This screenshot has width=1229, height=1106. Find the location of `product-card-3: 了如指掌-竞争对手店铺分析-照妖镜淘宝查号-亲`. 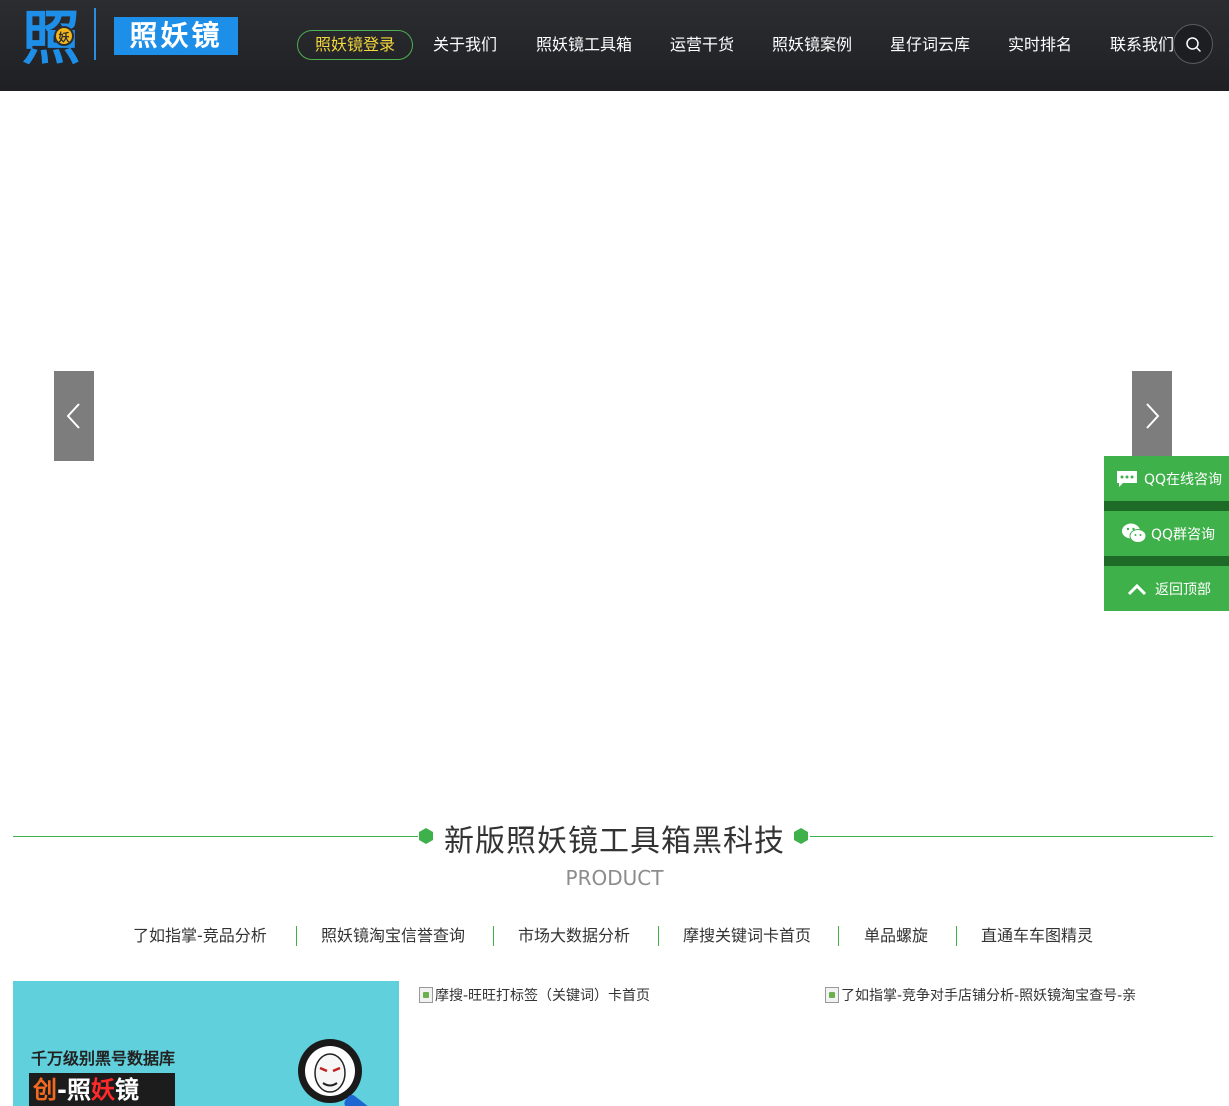

product-card-3: 了如指掌-竞争对手店铺分析-照妖镜淘宝查号-亲 is located at coordinates (980, 995).